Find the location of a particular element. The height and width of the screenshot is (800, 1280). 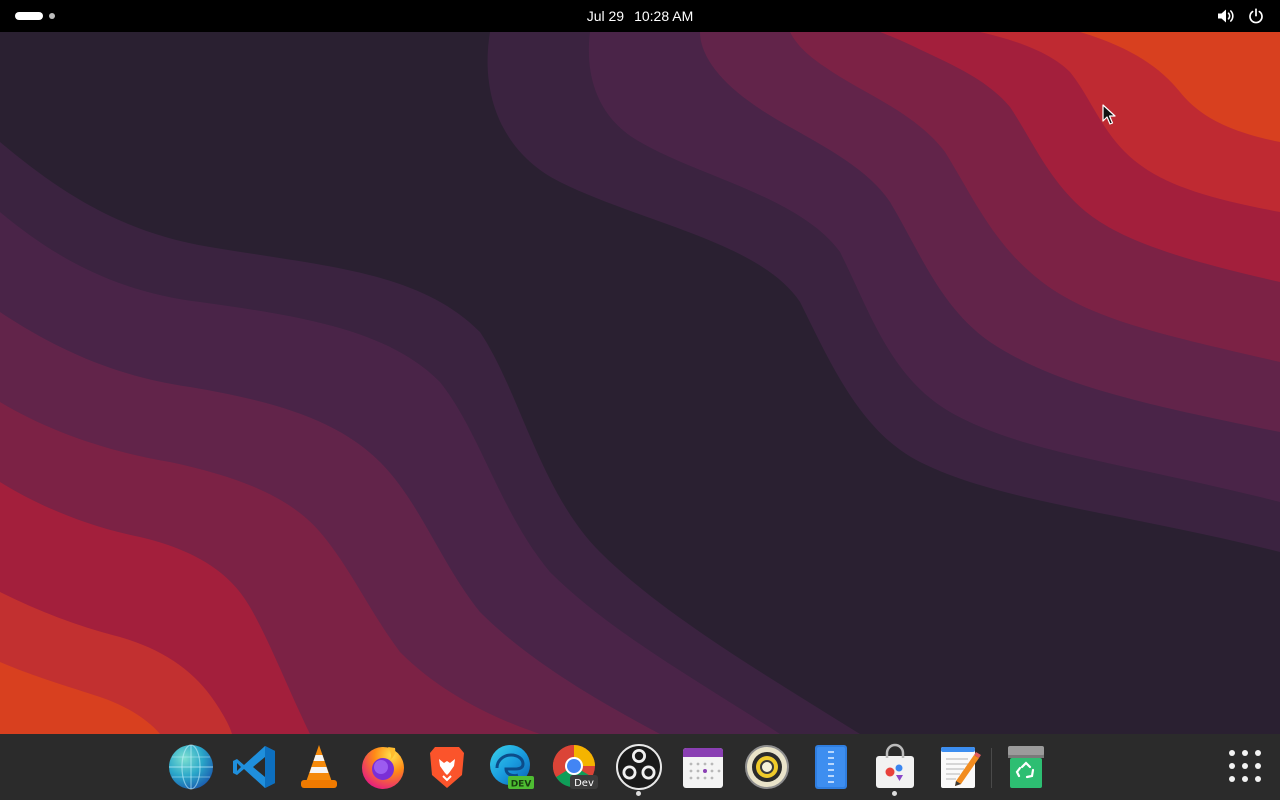

dock-app-software-store is located at coordinates (895, 767).